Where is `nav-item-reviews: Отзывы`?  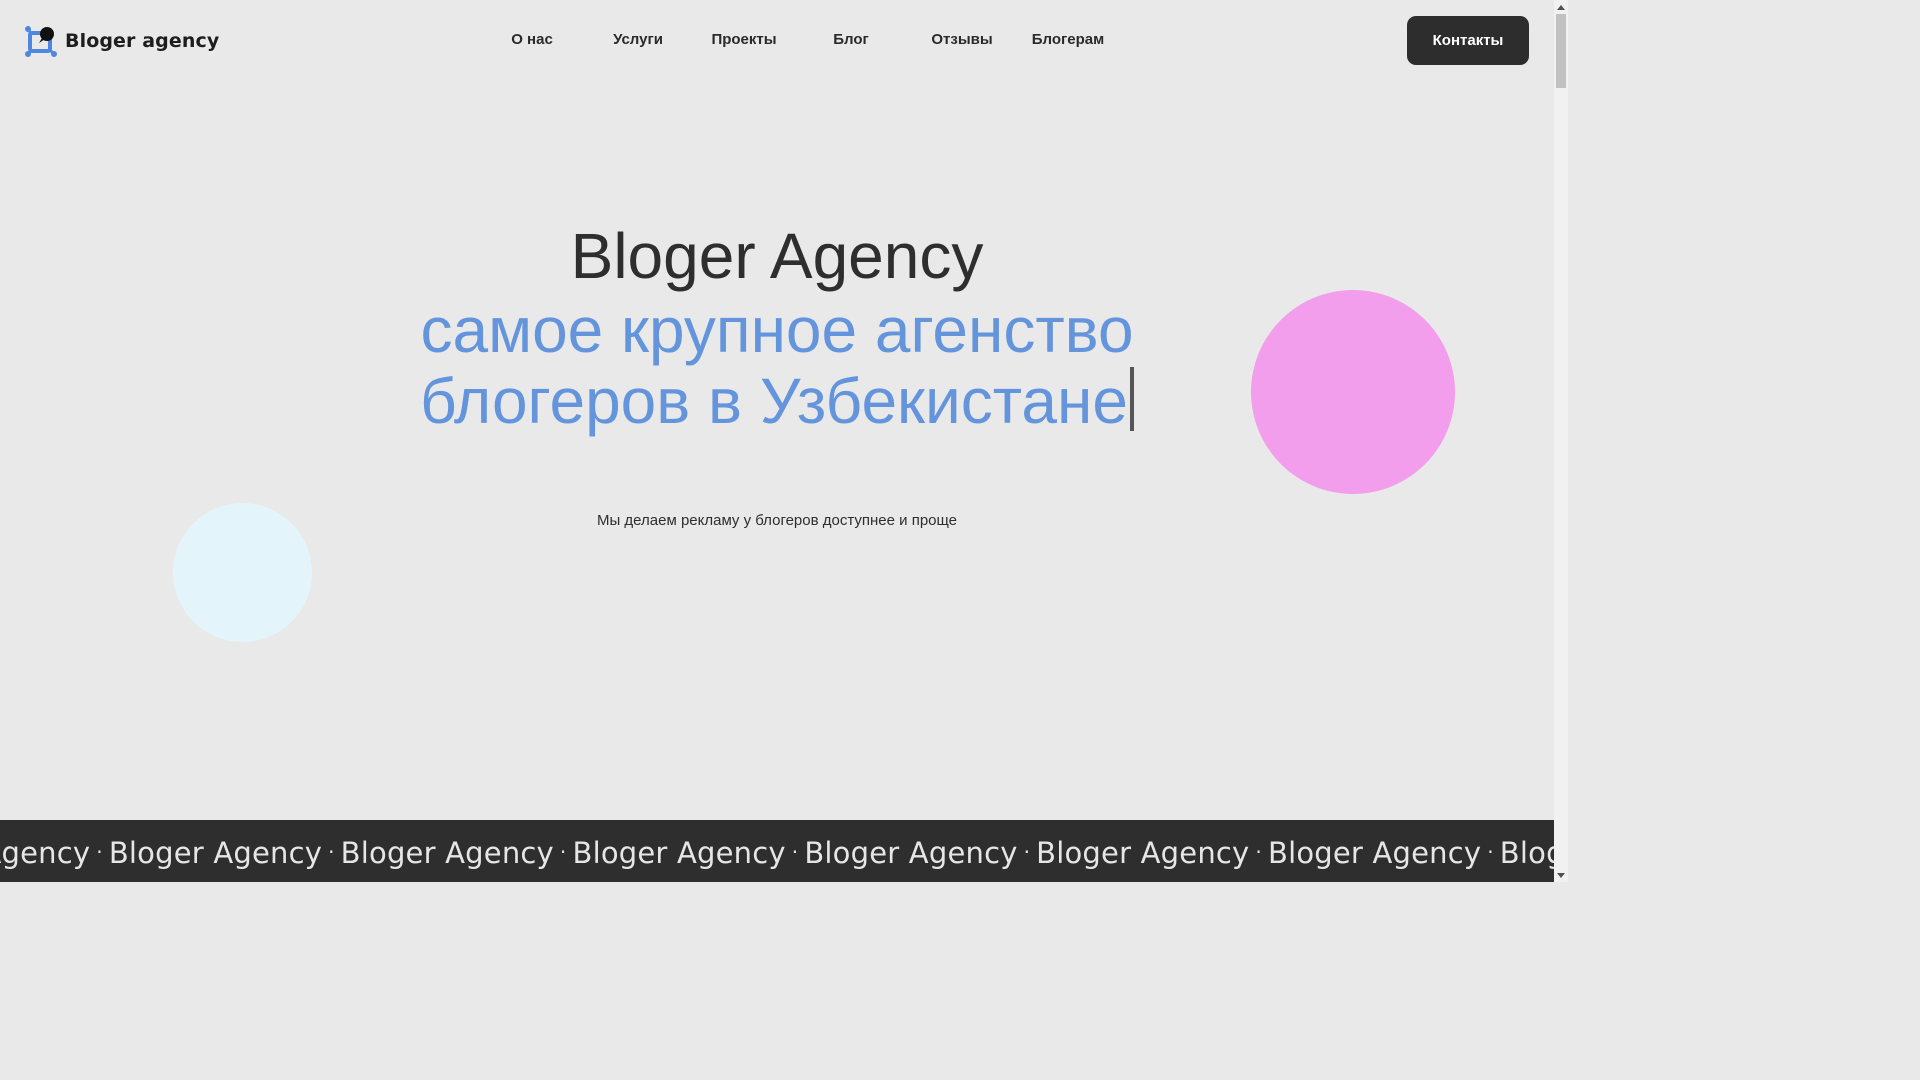
nav-item-reviews: Отзывы is located at coordinates (961, 40).